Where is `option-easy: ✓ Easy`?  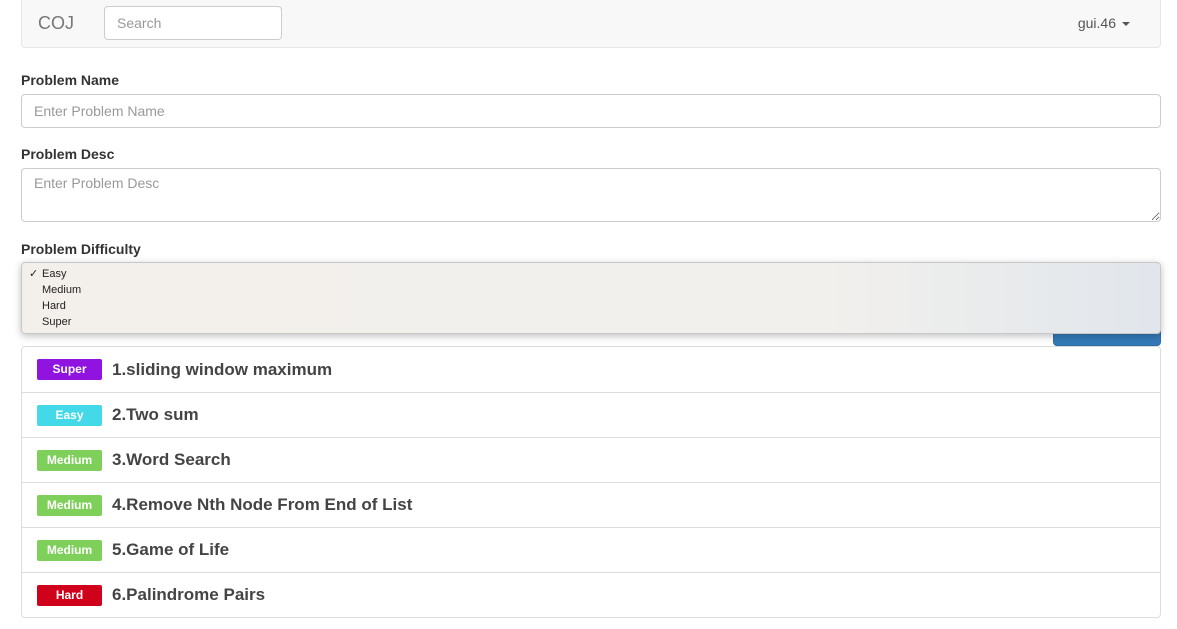
option-easy: ✓ Easy is located at coordinates (591, 274).